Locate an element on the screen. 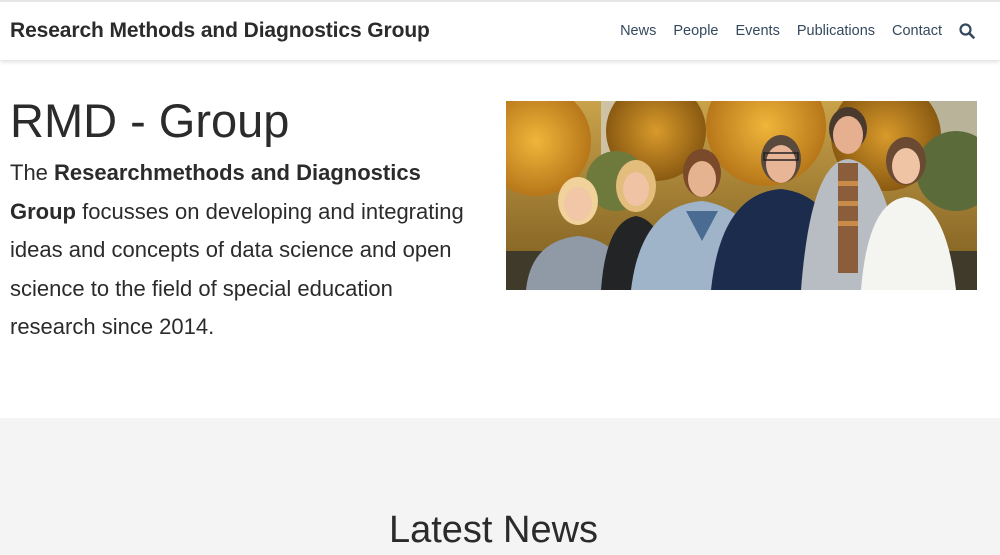  nav-link-people: People is located at coordinates (695, 31).